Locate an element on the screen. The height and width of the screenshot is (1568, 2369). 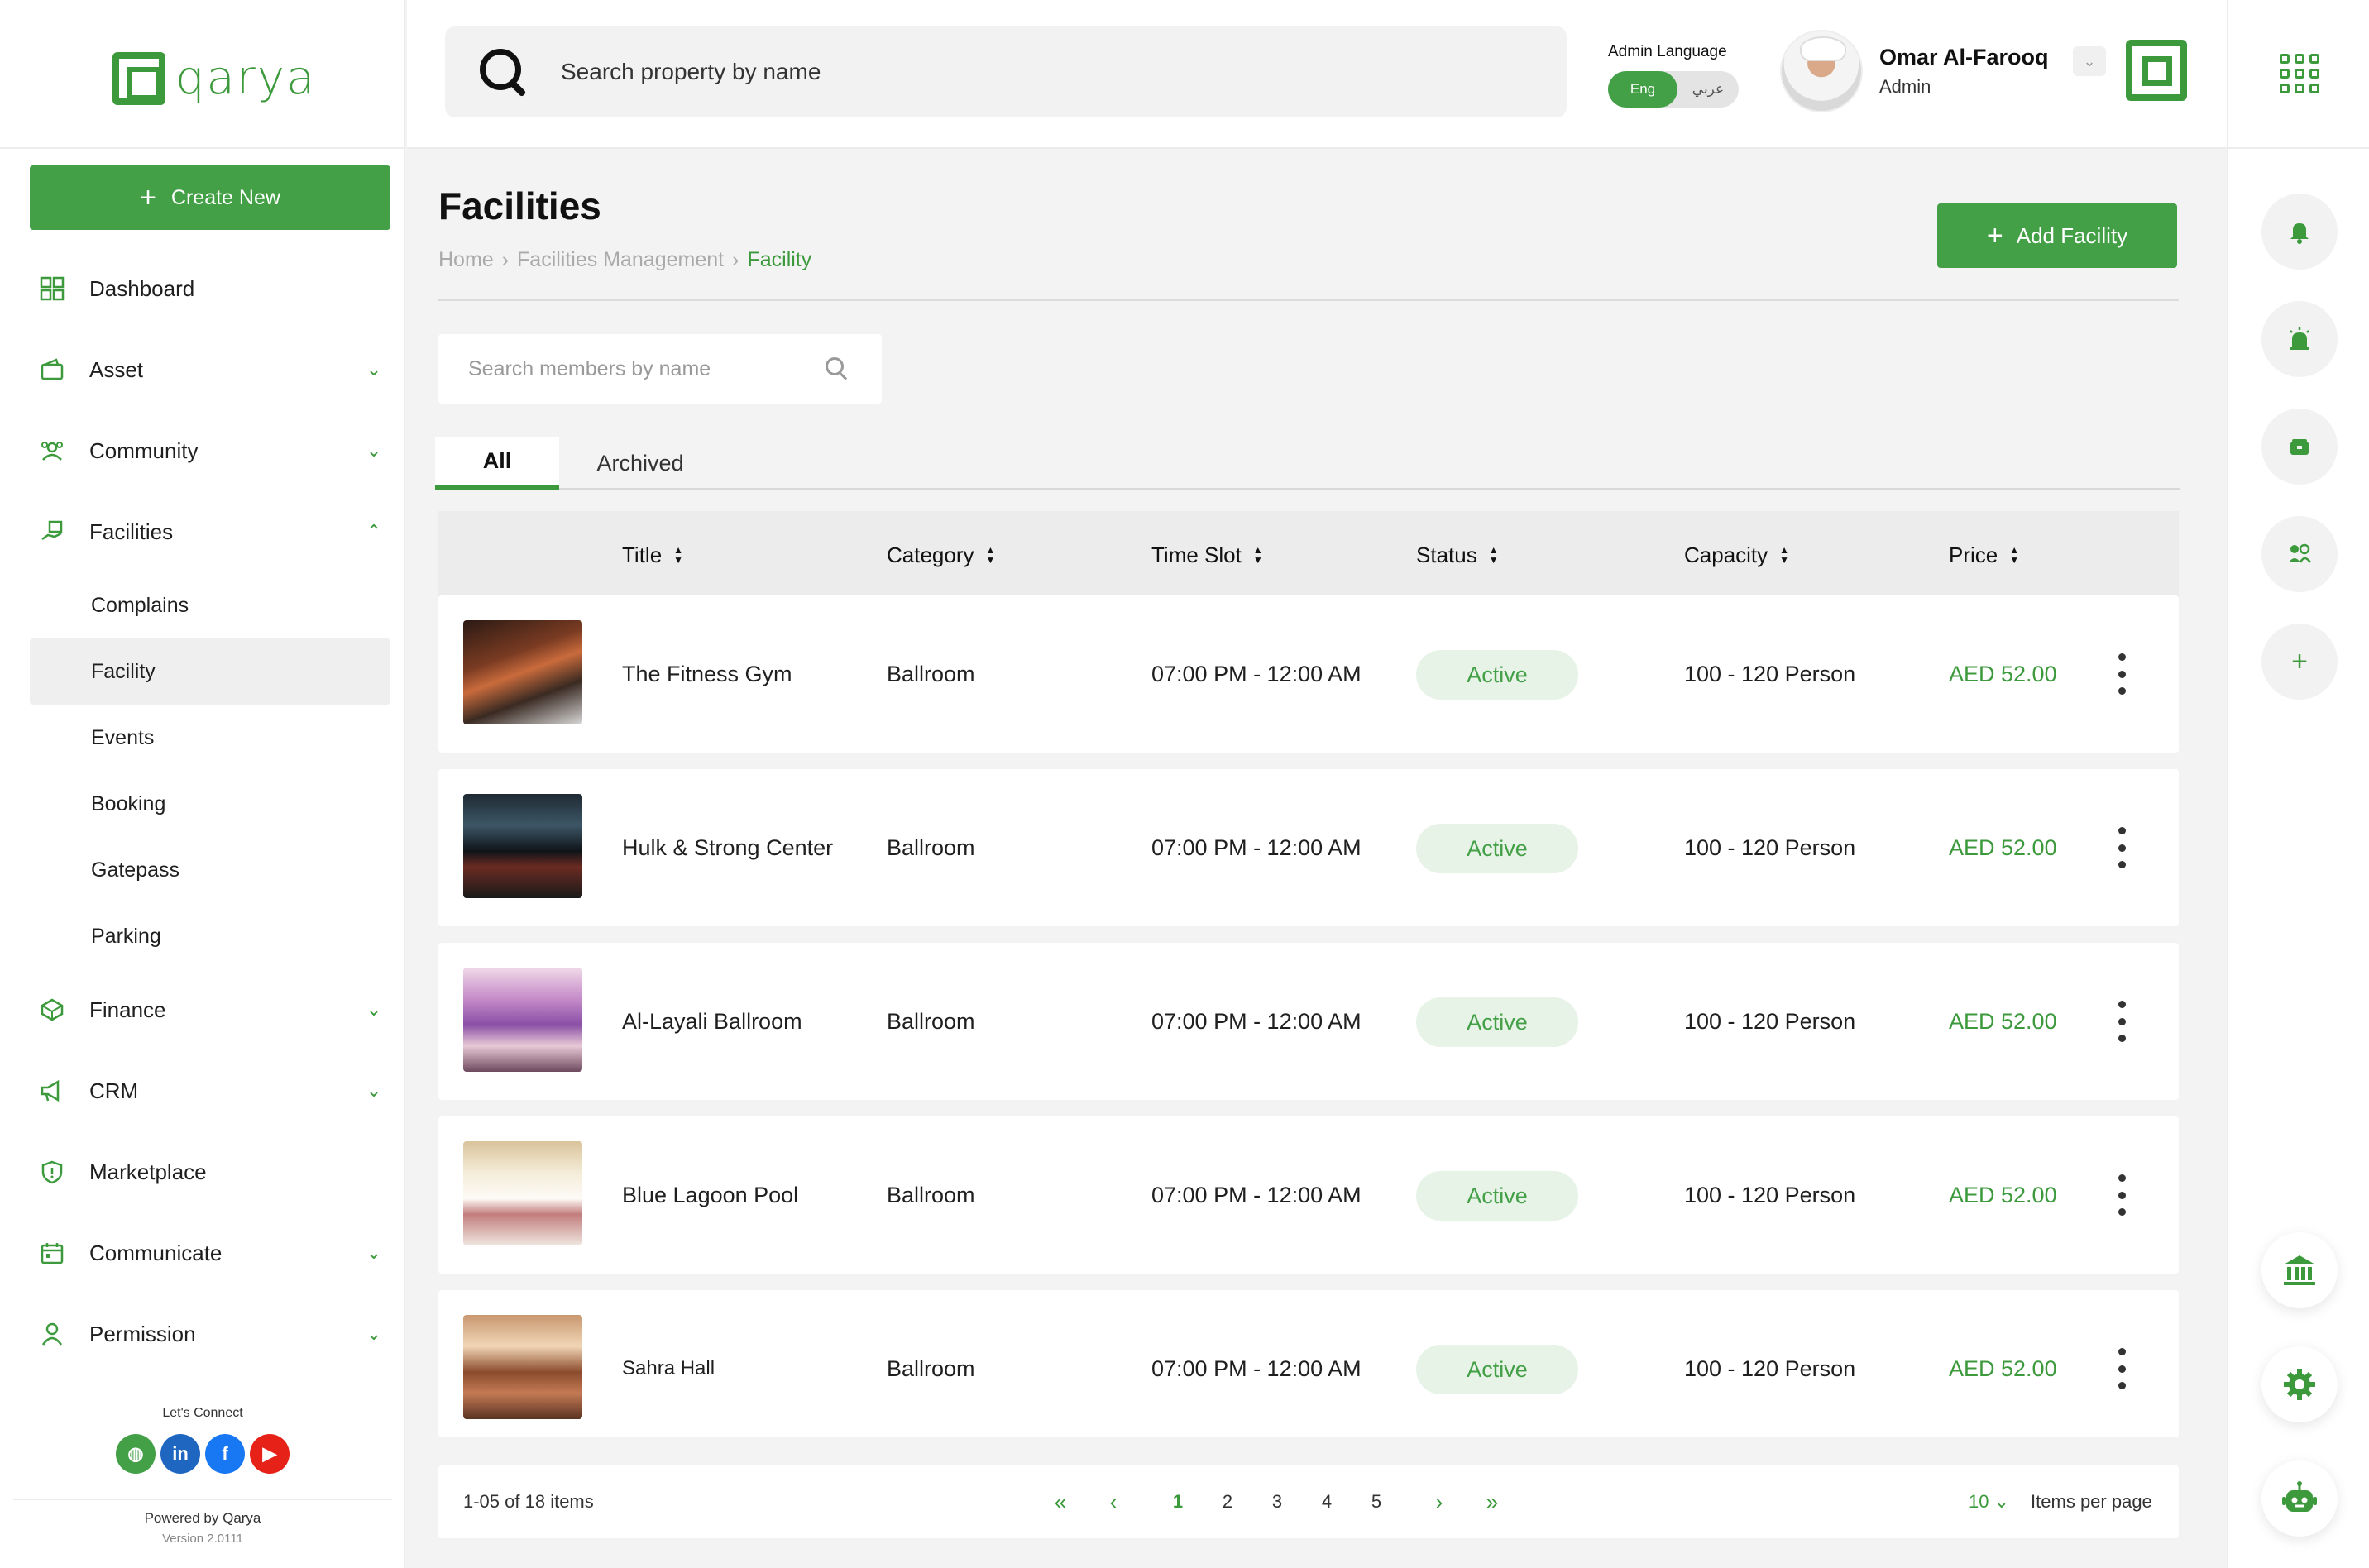
robot-icon is located at coordinates (2299, 1496).